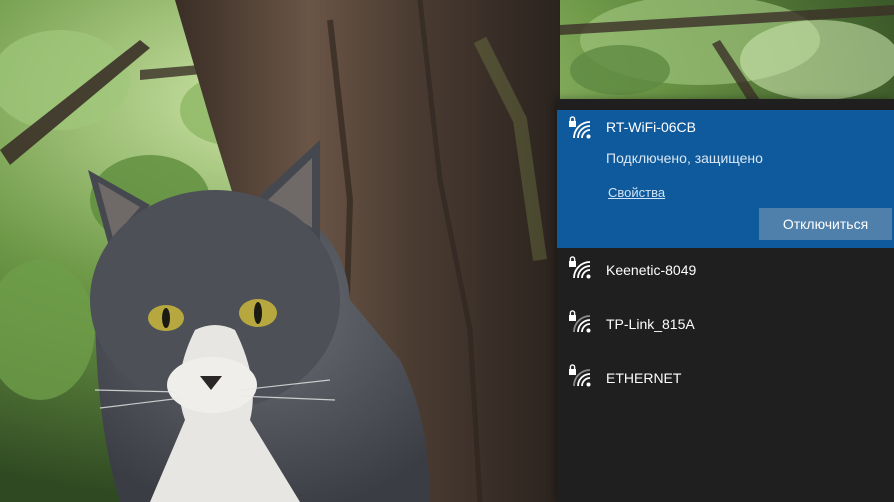 The height and width of the screenshot is (502, 894). What do you see at coordinates (644, 378) in the screenshot?
I see `network-name: ETHERNET` at bounding box center [644, 378].